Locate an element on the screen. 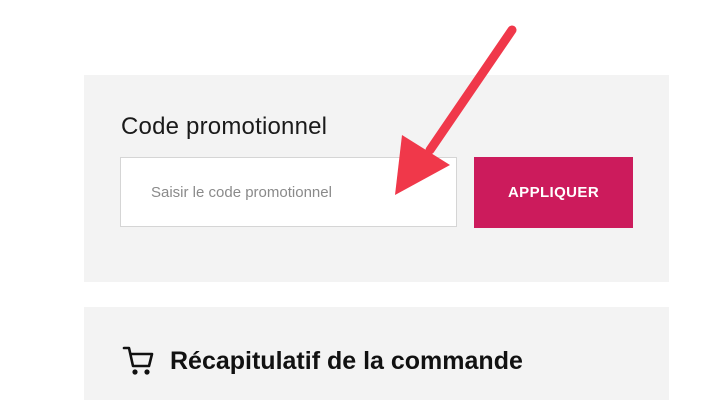 This screenshot has height=400, width=720. apply-button: APPLIQUER is located at coordinates (553, 192).